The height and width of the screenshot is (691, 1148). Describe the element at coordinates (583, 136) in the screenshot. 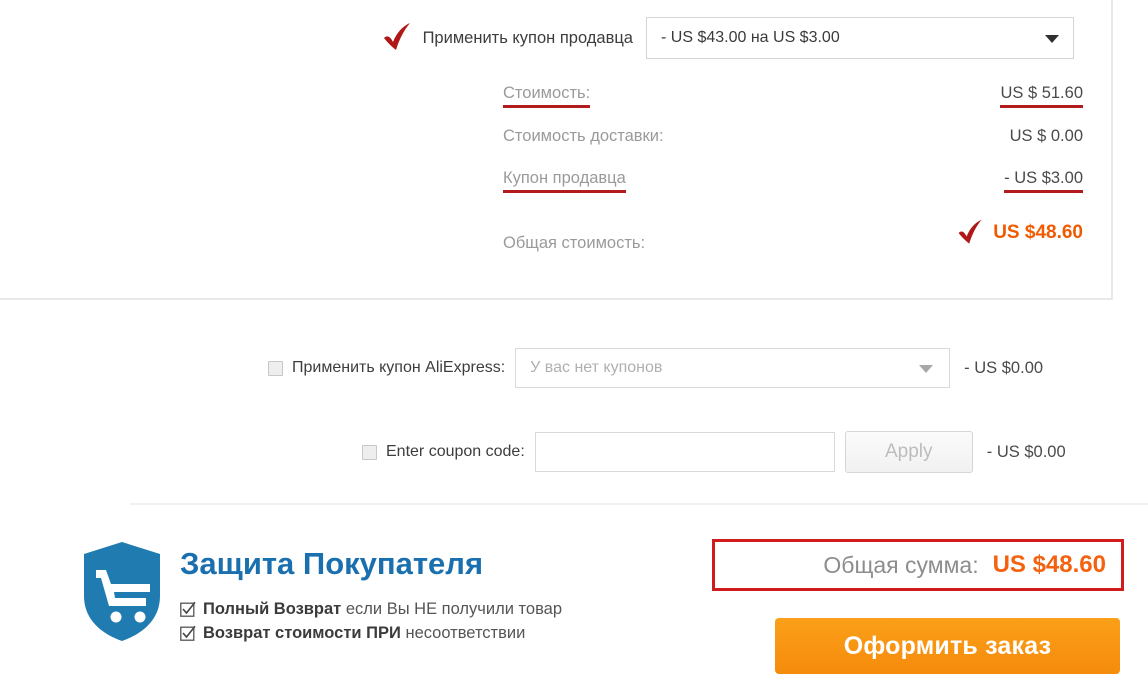

I see `shipping-label: Стоимость доставки:` at that location.